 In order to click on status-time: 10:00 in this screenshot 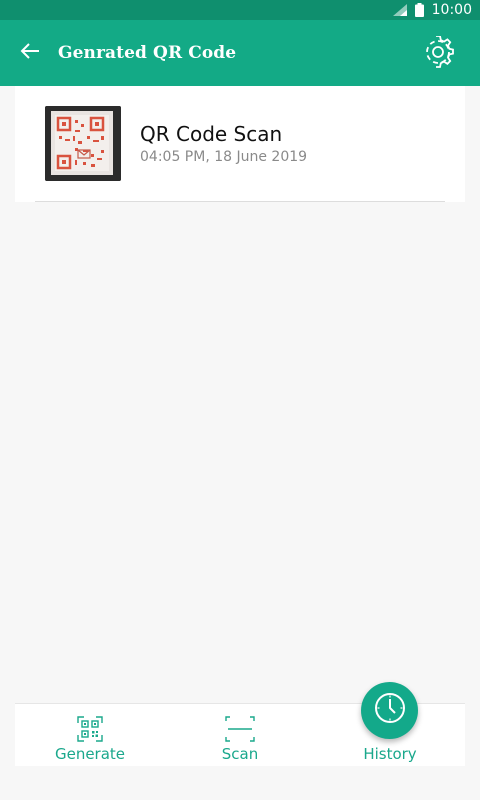, I will do `click(451, 10)`.